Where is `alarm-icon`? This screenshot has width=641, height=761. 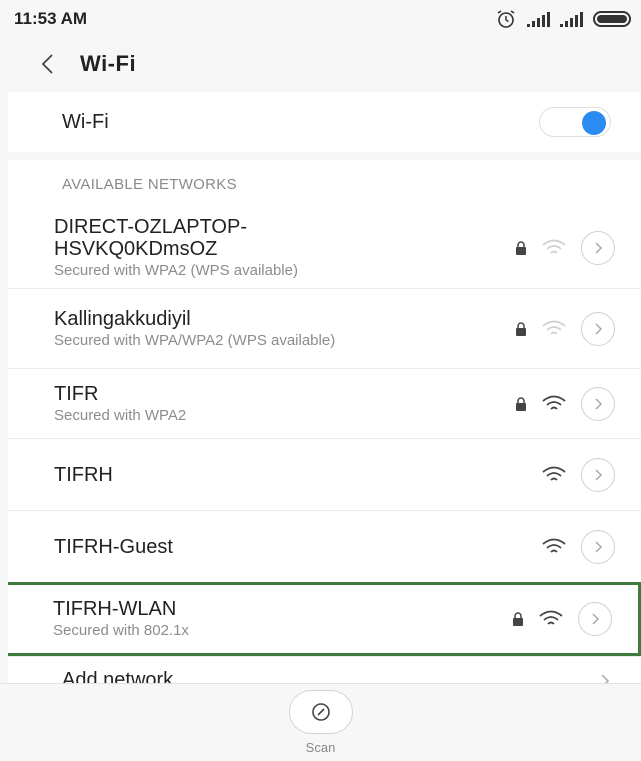 alarm-icon is located at coordinates (506, 19).